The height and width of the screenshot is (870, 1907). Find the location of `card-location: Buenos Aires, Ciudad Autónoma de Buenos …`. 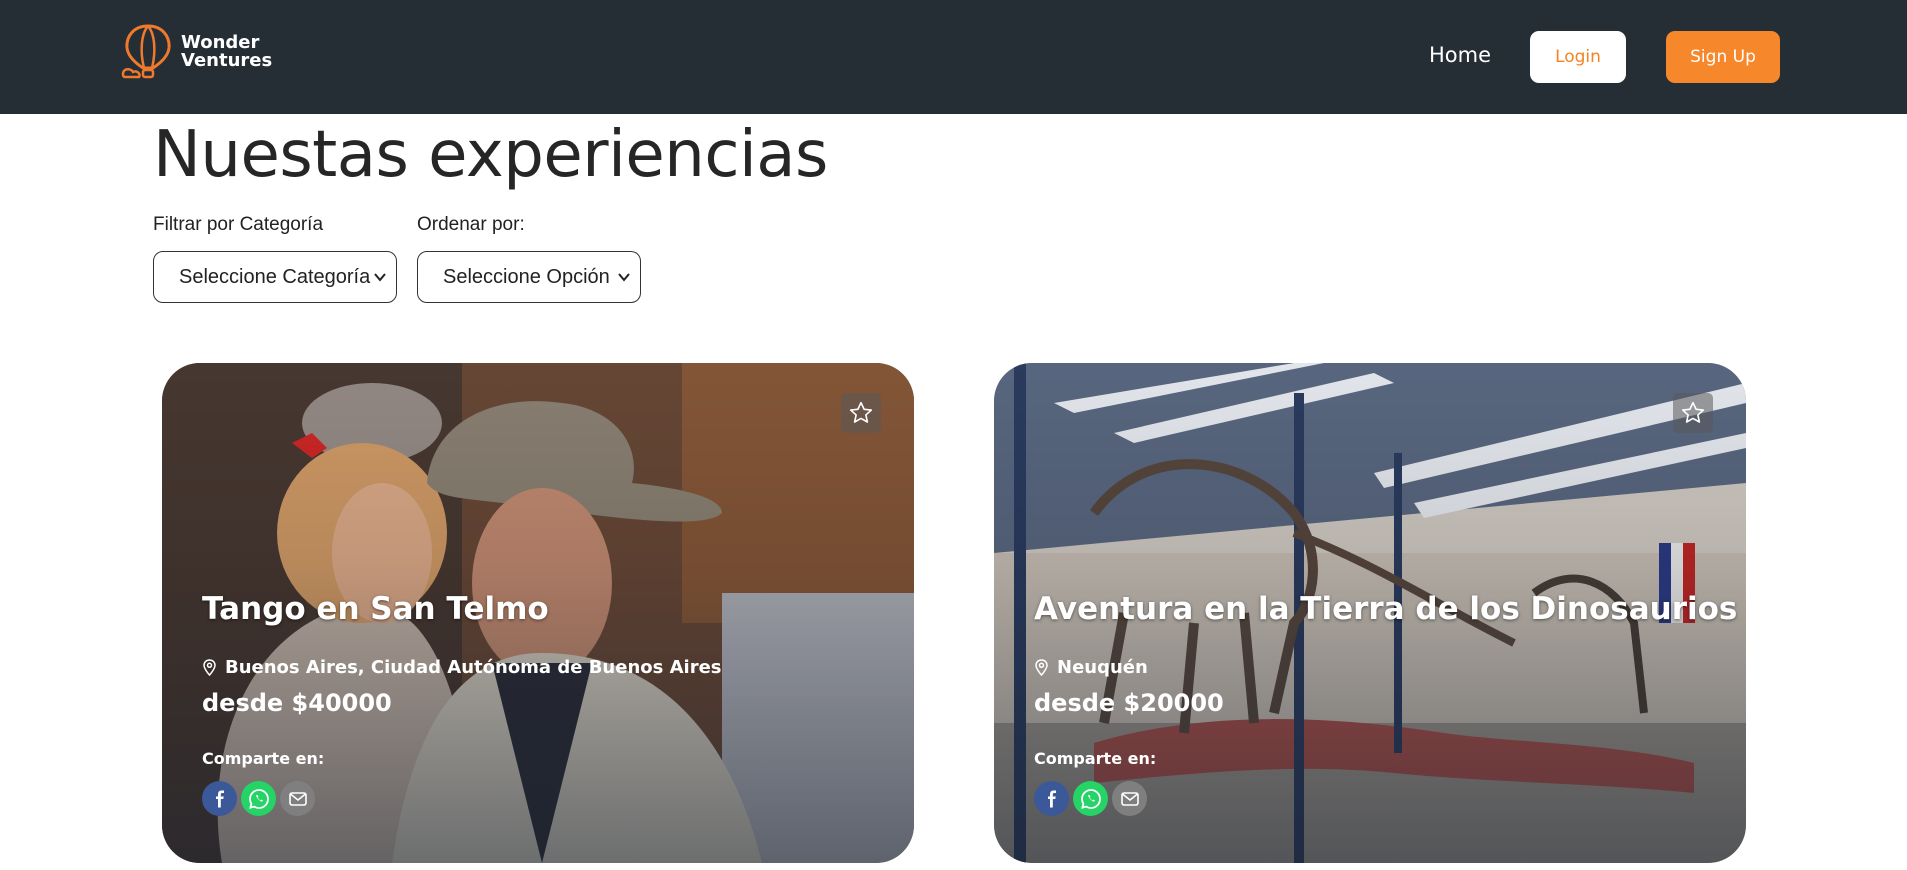

card-location: Buenos Aires, Ciudad Autónoma de Buenos … is located at coordinates (462, 667).